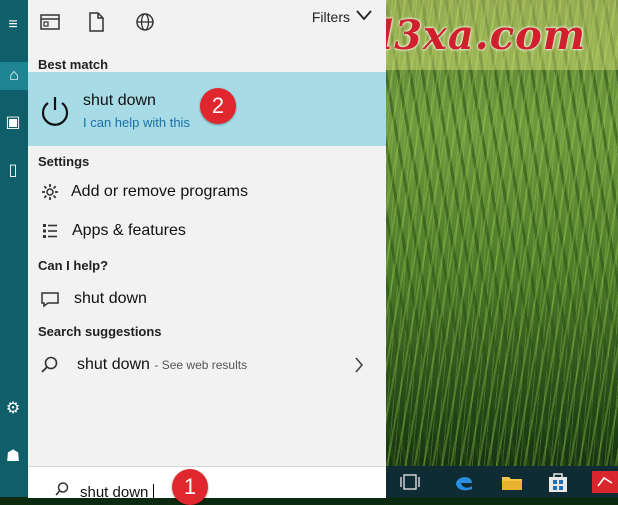  I want to click on list-icon, so click(50, 231).